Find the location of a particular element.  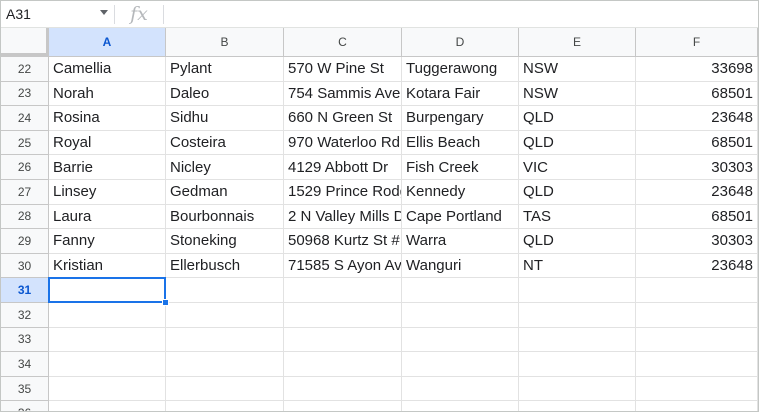

cell-e26: VIC is located at coordinates (577, 167).